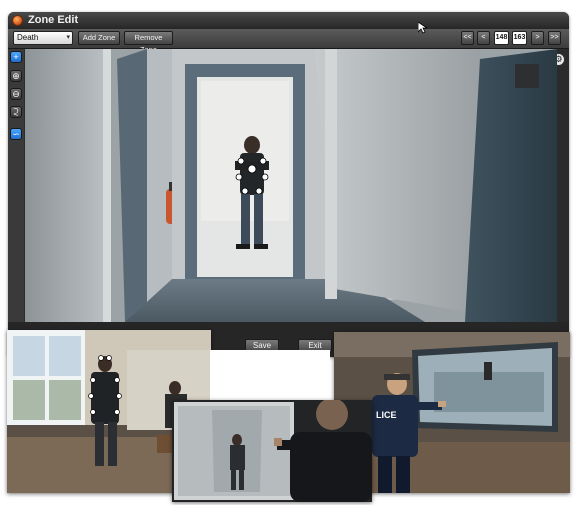 The width and height of the screenshot is (582, 505). I want to click on svg-text: LICE, so click(386, 415).